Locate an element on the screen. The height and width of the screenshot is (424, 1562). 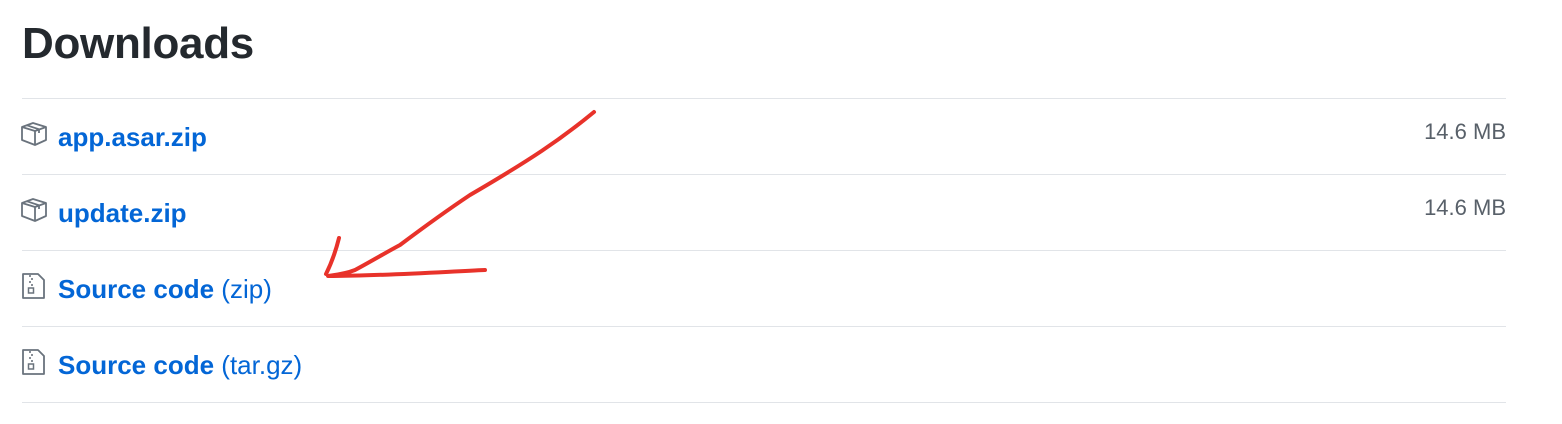
asset-name: update.zip is located at coordinates (122, 213).